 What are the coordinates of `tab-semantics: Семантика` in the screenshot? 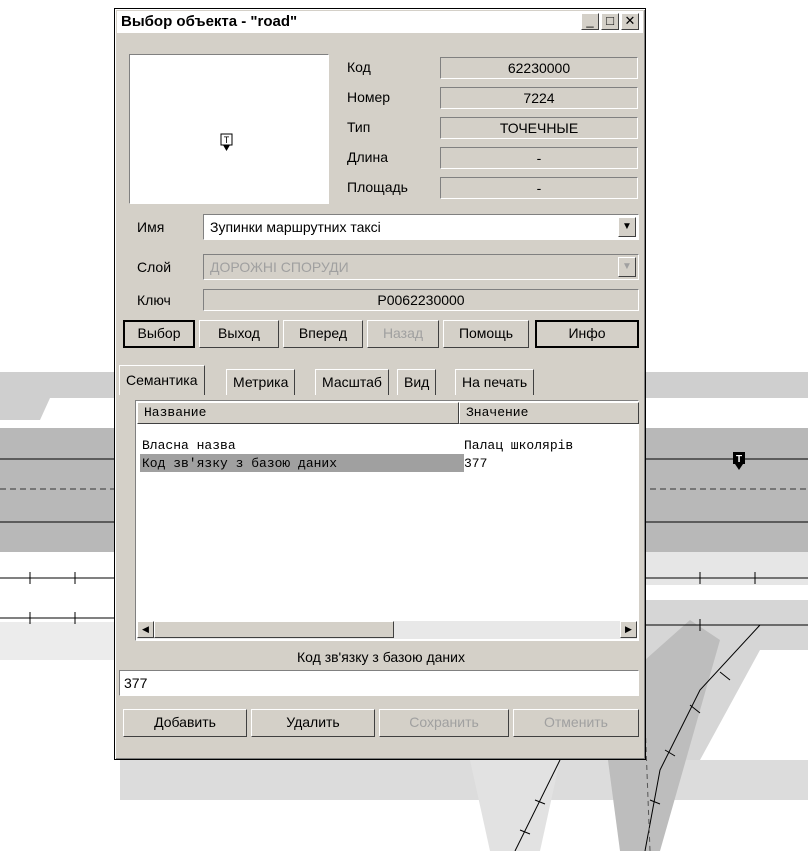 It's located at (162, 380).